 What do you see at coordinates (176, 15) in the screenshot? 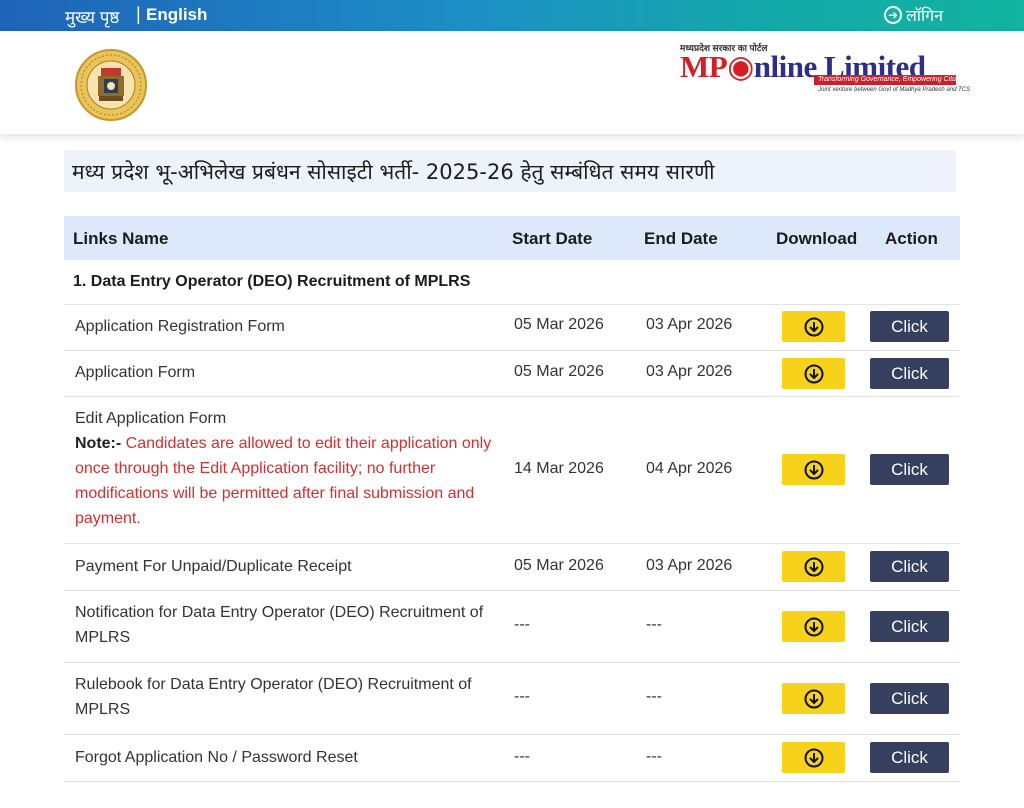
I see `language-english-link: English` at bounding box center [176, 15].